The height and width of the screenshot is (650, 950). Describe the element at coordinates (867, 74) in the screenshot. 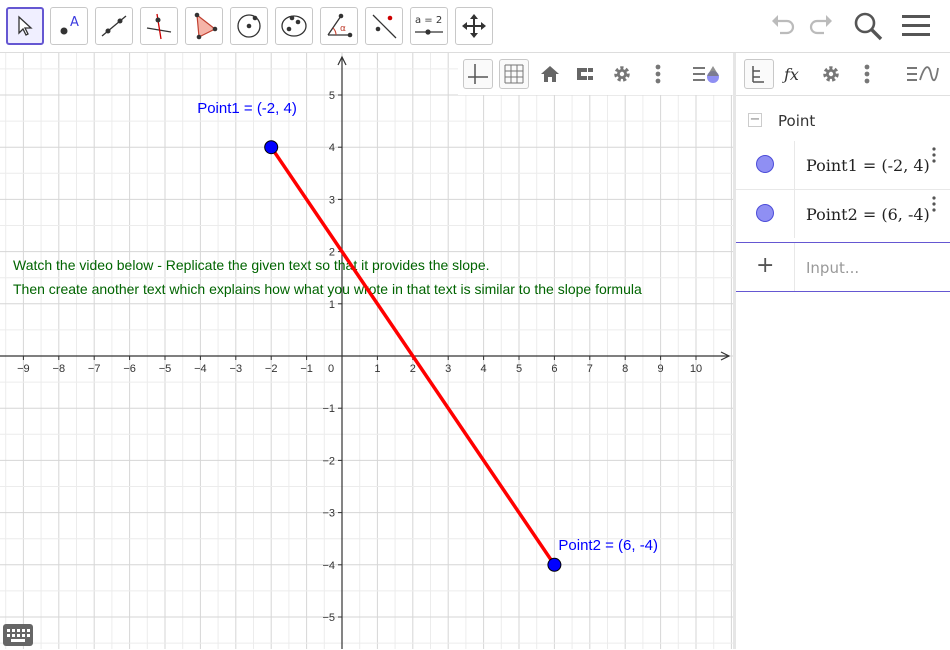

I see `algebra-more-button` at that location.